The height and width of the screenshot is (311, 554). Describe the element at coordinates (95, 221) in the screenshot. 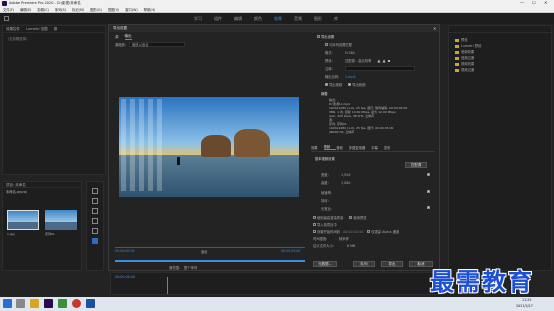

I see `razor-tool-icon` at that location.